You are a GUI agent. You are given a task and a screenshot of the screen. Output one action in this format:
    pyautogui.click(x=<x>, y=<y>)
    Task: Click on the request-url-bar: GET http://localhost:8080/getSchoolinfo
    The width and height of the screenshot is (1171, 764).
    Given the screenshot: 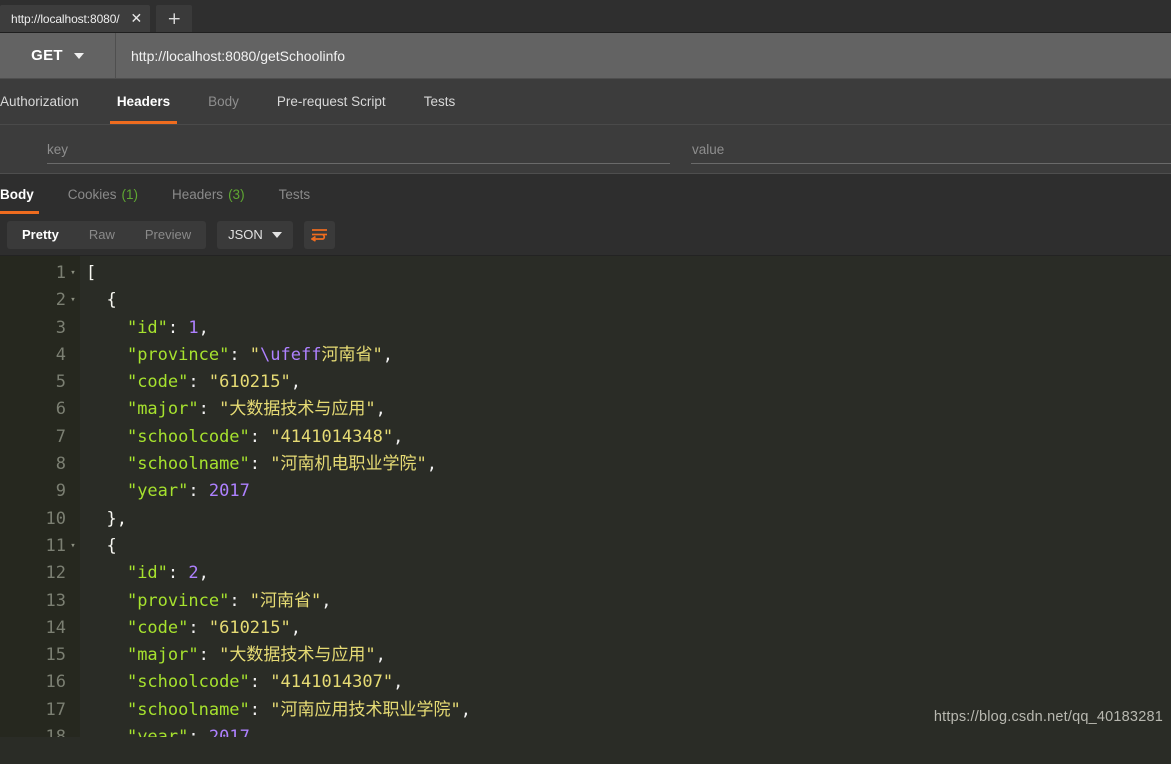 What is the action you would take?
    pyautogui.click(x=585, y=56)
    